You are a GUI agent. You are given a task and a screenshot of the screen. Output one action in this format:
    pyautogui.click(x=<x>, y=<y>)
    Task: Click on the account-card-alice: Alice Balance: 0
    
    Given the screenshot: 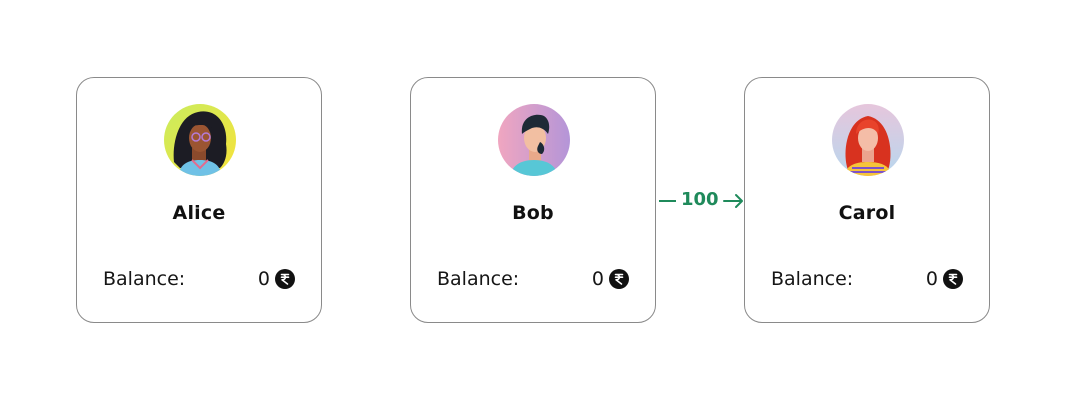 What is the action you would take?
    pyautogui.click(x=199, y=200)
    